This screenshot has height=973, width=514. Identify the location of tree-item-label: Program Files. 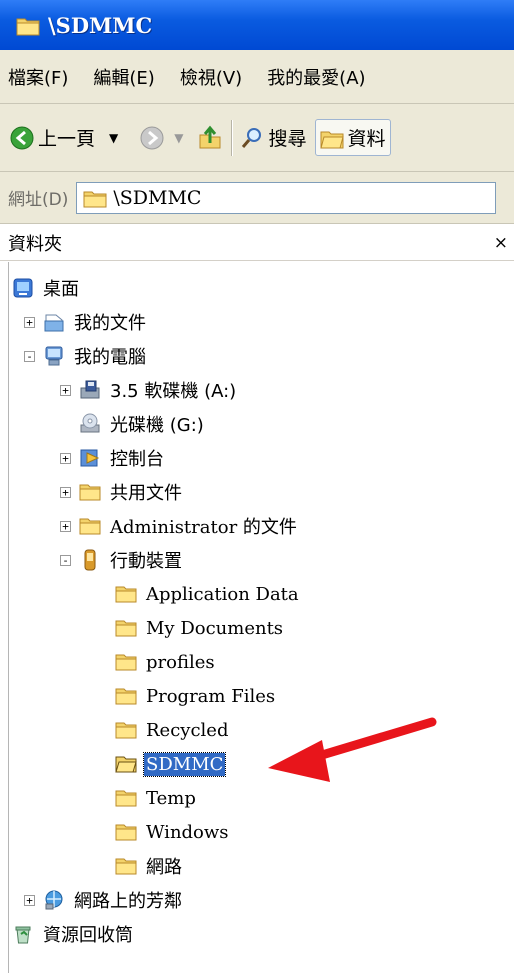
(211, 696).